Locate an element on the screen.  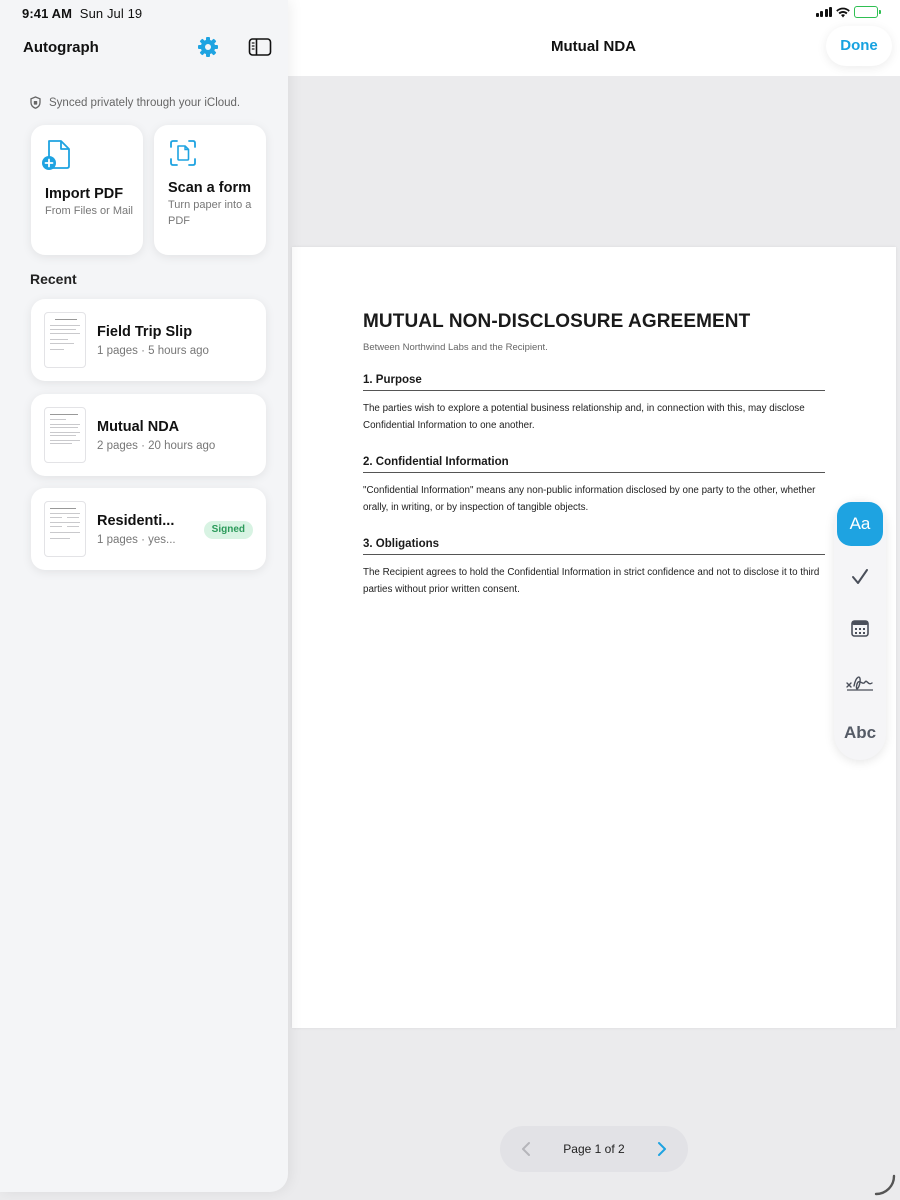
page-navigator: Page 1 of 2 is located at coordinates (594, 1149).